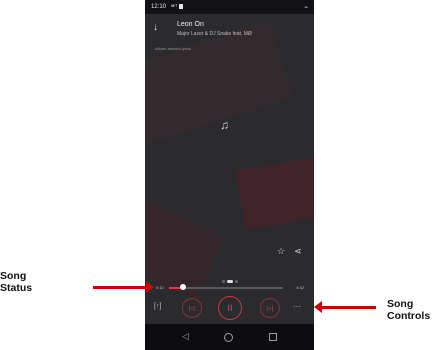  I want to click on lyrics-line: Album artwork lyrics, so click(173, 48).